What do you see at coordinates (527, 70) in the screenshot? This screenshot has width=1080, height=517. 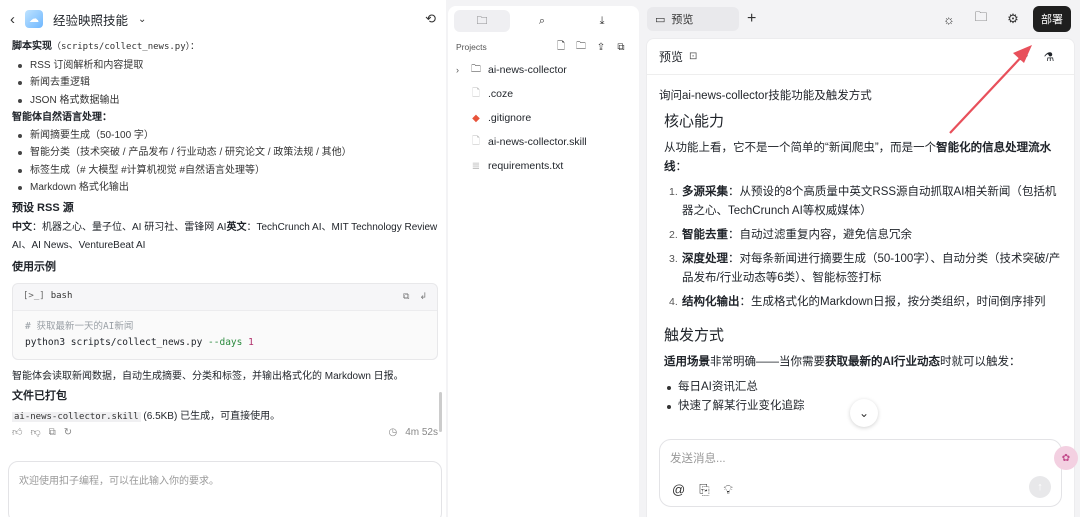 I see `file-name: ai-news-collector` at bounding box center [527, 70].